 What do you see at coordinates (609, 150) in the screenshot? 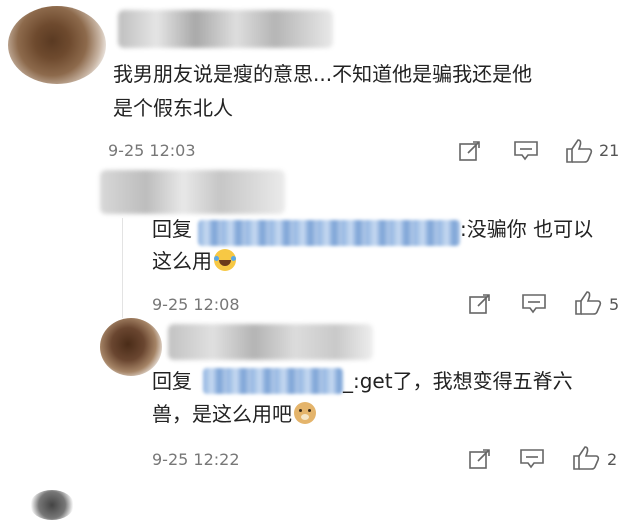
I see `like-count: 21` at bounding box center [609, 150].